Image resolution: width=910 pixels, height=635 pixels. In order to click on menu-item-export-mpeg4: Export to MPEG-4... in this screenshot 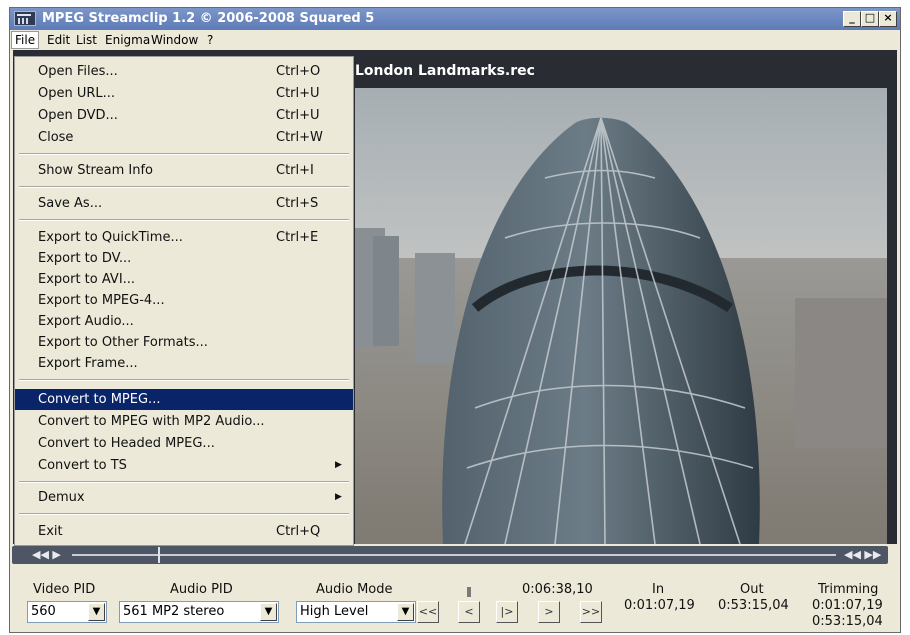, I will do `click(184, 300)`.